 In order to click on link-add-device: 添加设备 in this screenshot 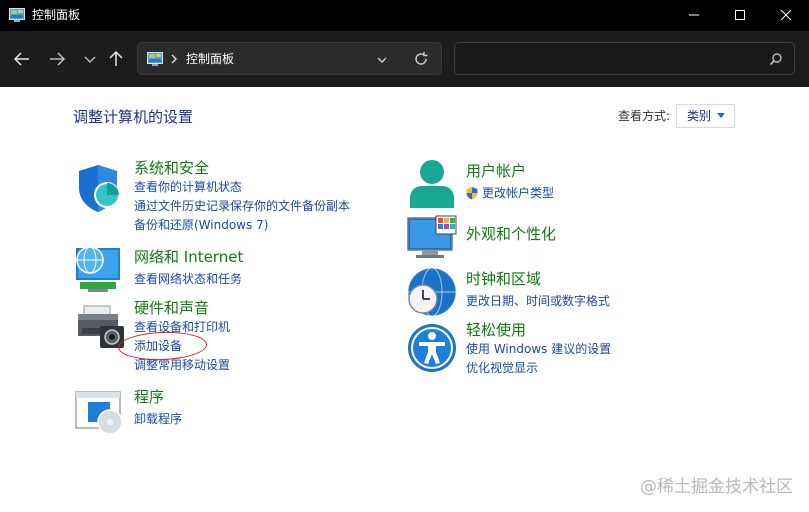, I will do `click(158, 346)`.